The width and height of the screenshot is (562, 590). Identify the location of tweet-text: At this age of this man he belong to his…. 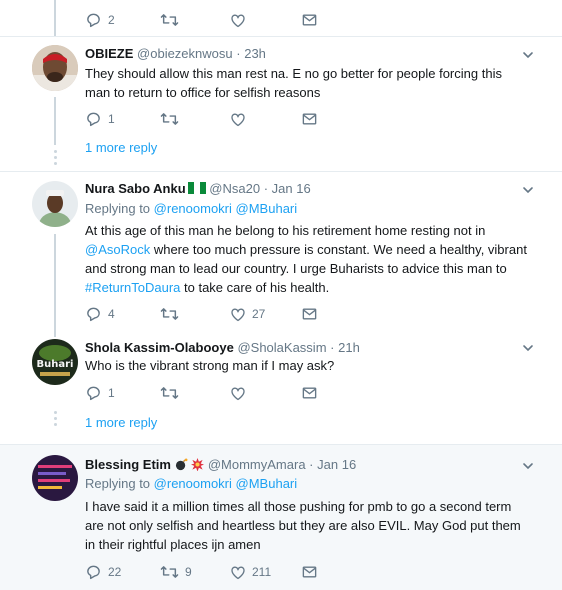
(306, 259).